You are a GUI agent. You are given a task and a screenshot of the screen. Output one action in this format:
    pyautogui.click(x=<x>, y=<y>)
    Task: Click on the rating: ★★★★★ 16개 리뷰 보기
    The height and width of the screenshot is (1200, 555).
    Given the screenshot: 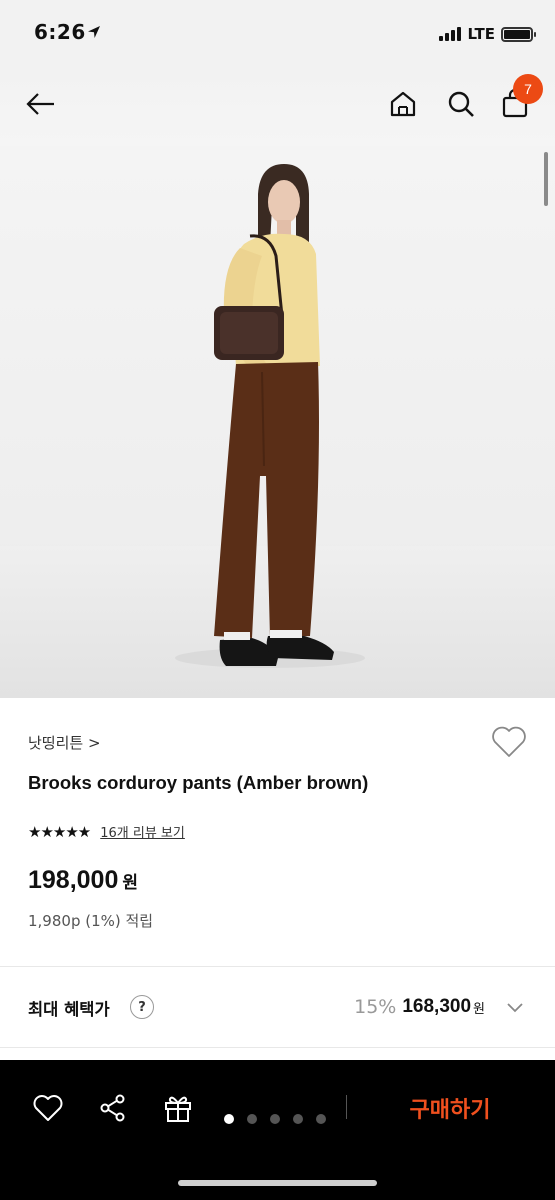 What is the action you would take?
    pyautogui.click(x=106, y=832)
    